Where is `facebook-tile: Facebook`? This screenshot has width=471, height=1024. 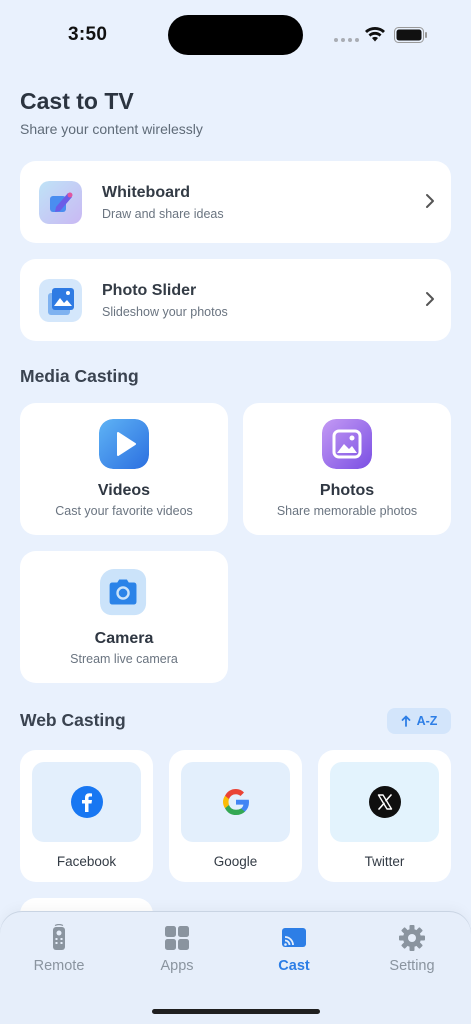
facebook-tile: Facebook is located at coordinates (86, 816).